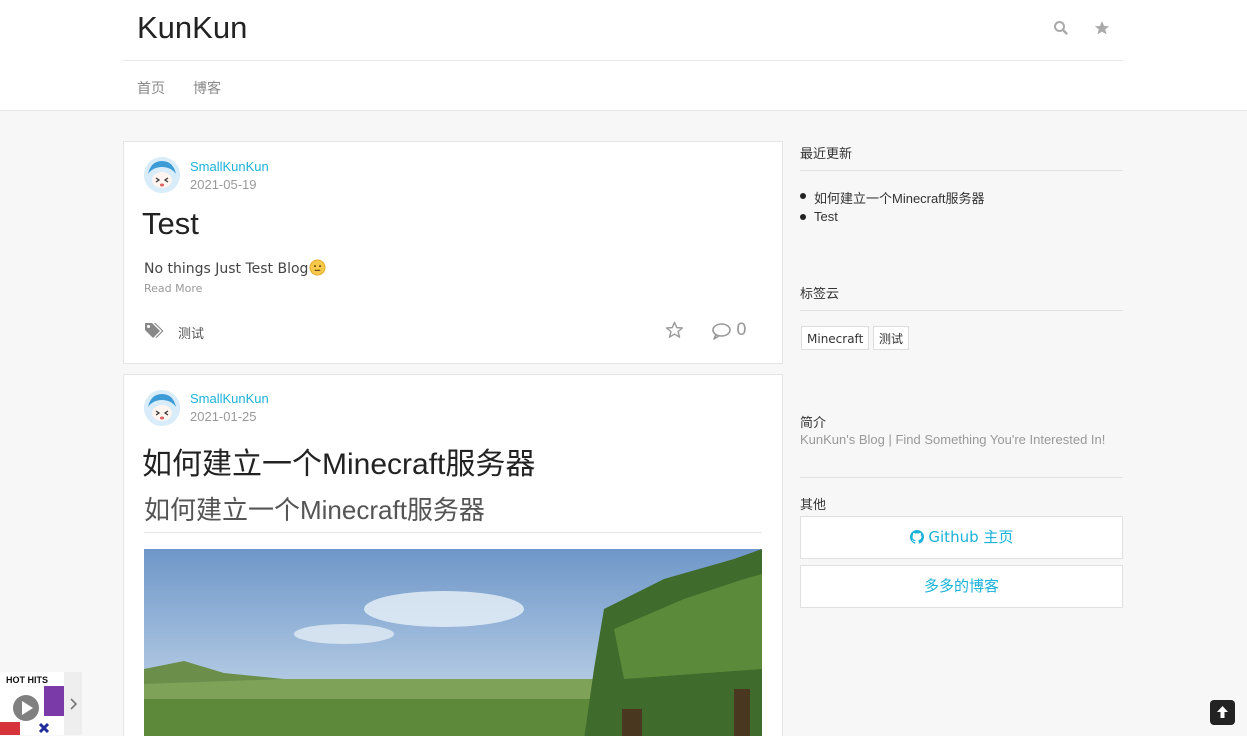 The width and height of the screenshot is (1247, 736). I want to click on scroll-top-button, so click(1222, 712).